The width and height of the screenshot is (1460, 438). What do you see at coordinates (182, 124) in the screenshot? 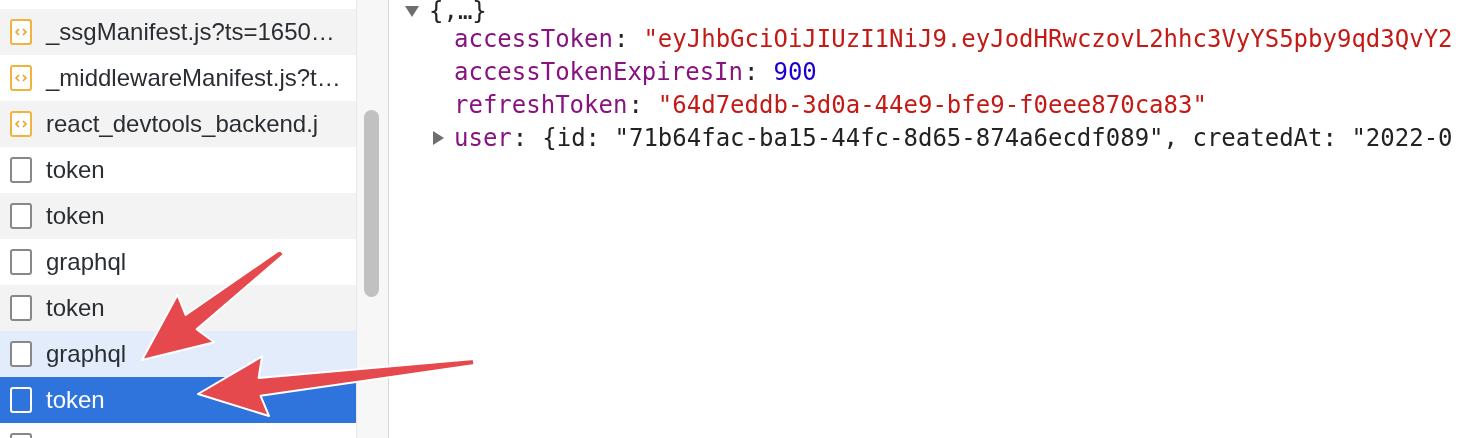
I see `request-name: react_devtools_backend.j` at bounding box center [182, 124].